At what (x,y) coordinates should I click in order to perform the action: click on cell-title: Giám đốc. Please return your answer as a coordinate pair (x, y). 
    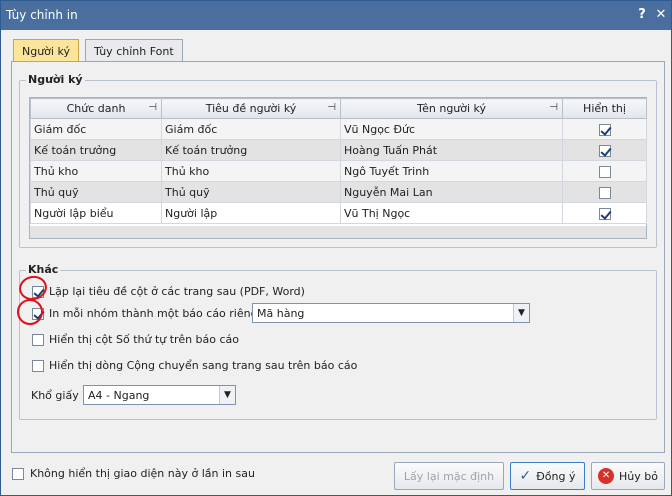
    Looking at the image, I should click on (96, 129).